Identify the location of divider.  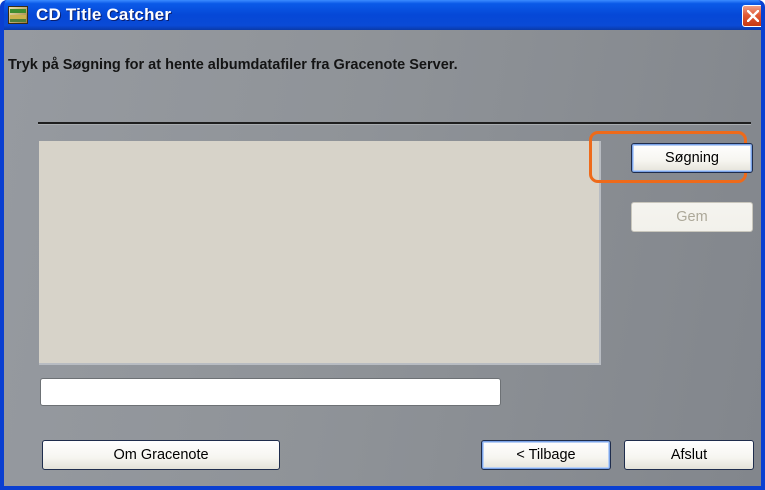
(394, 123).